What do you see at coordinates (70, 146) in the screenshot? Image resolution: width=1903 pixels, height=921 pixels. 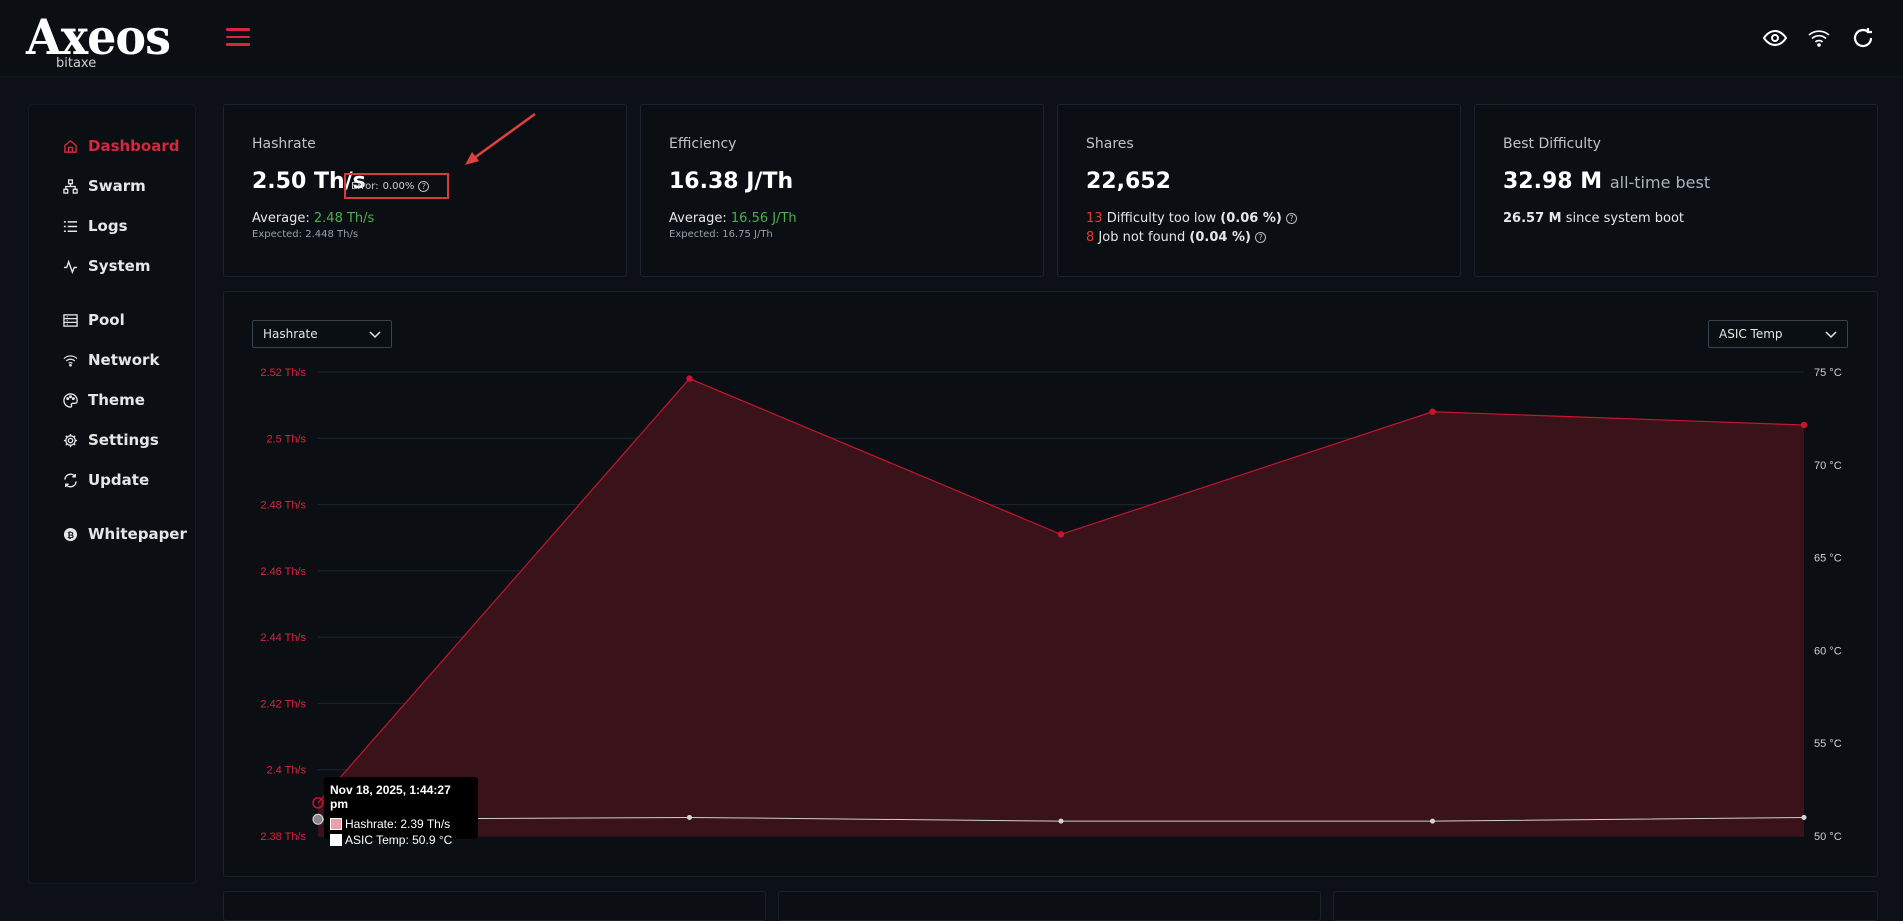 I see `home-icon` at bounding box center [70, 146].